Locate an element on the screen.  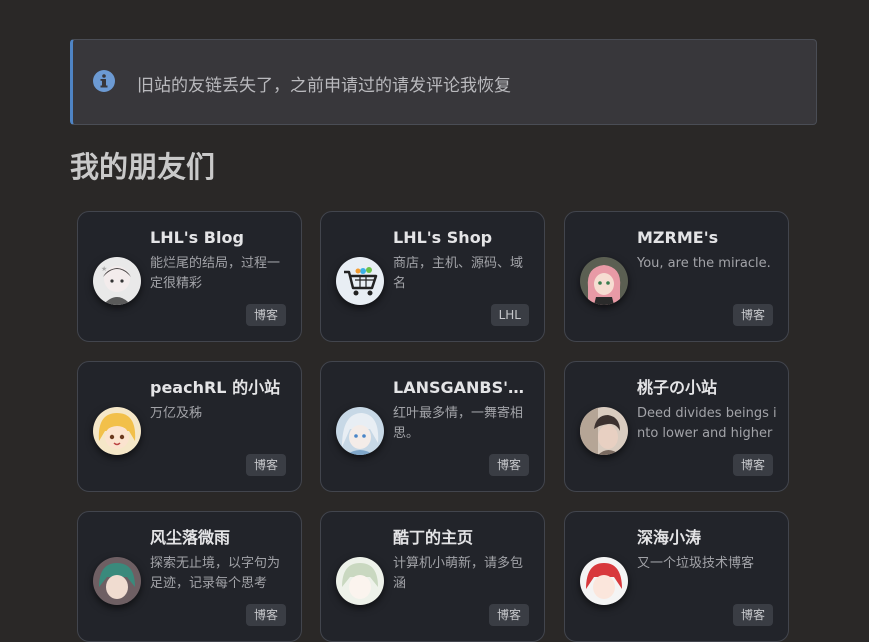
friend-name: 酷丁的主页 is located at coordinates (433, 537).